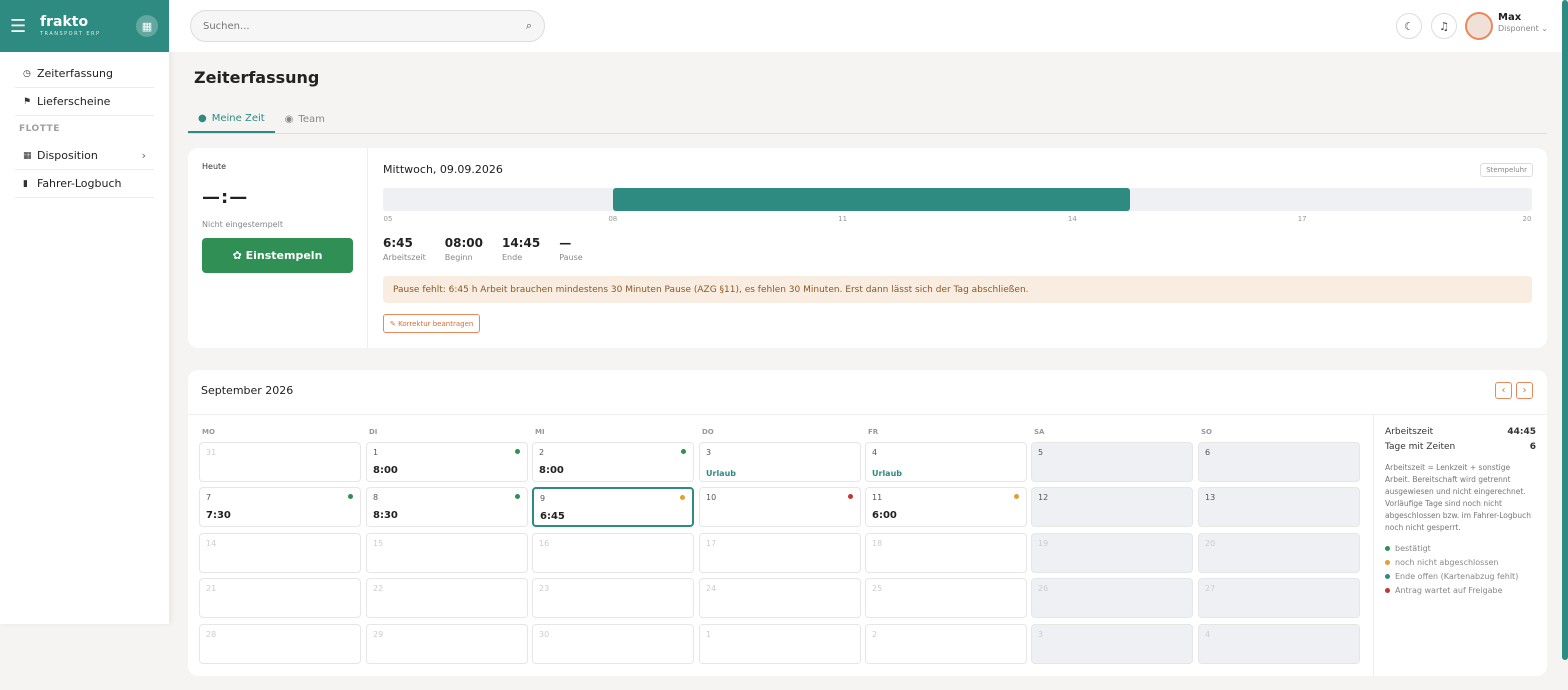 The image size is (1568, 690). What do you see at coordinates (364, 26) in the screenshot?
I see `search-input` at bounding box center [364, 26].